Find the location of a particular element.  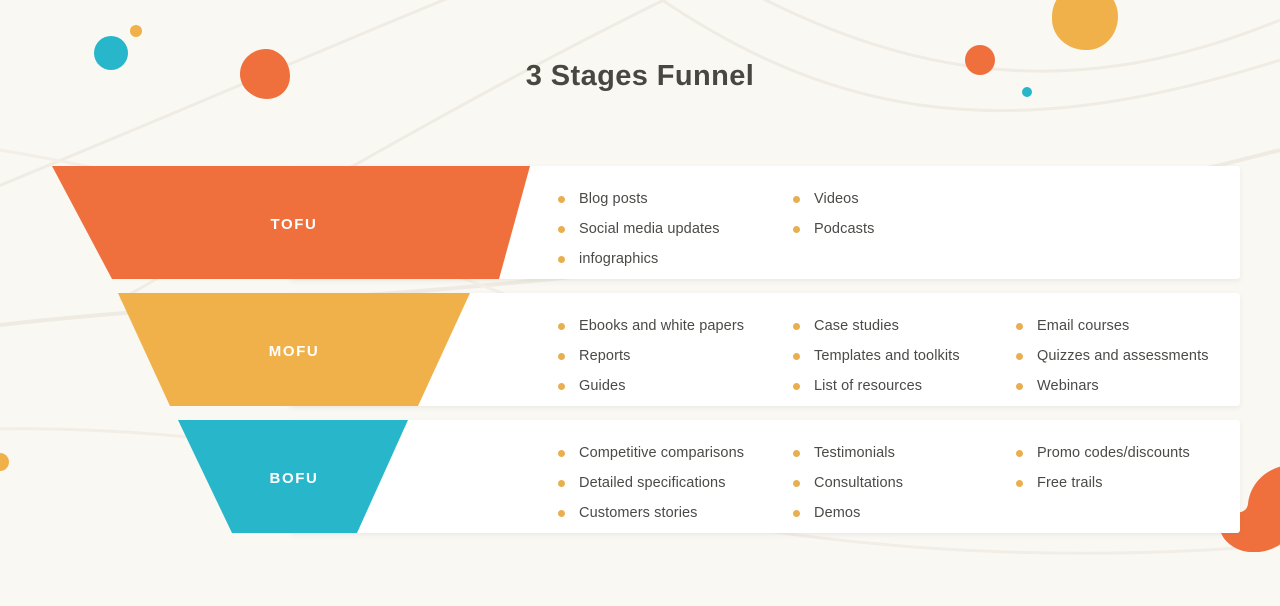

list-item: Demos is located at coordinates (848, 513).